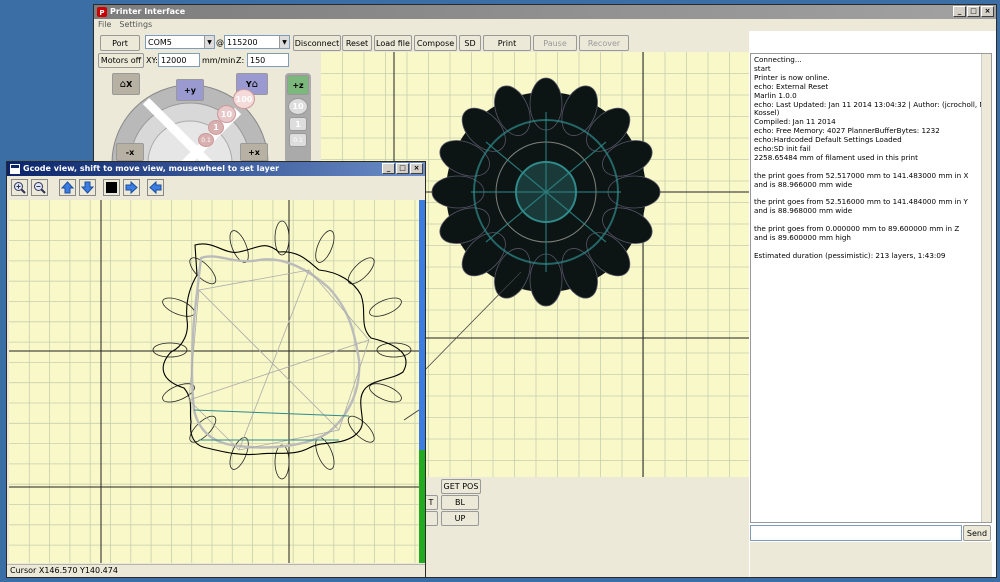 Image resolution: width=1000 pixels, height=582 pixels. I want to click on jog-step-1: 1, so click(216, 127).